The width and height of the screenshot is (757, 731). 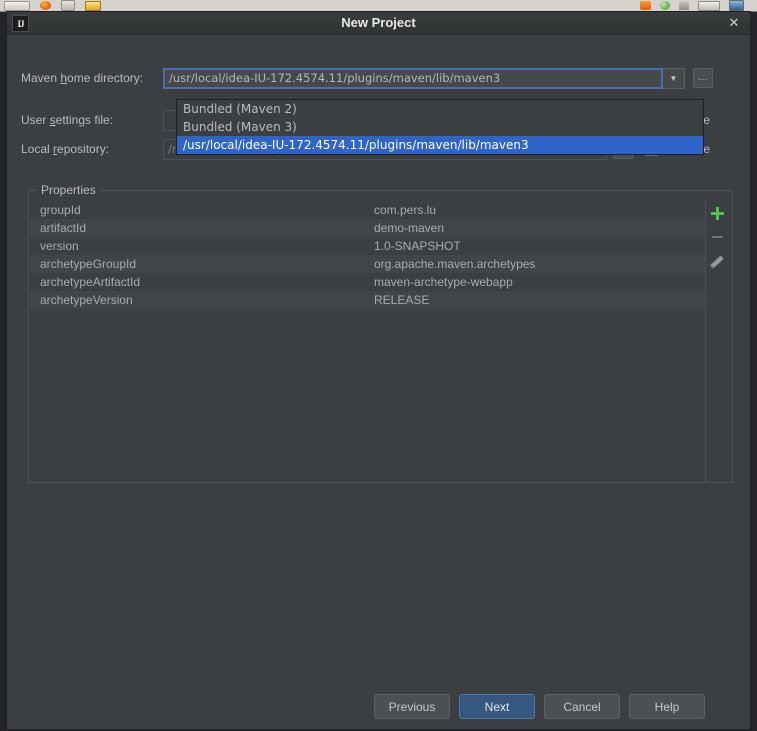 What do you see at coordinates (645, 5) in the screenshot?
I see `orange-app-icon` at bounding box center [645, 5].